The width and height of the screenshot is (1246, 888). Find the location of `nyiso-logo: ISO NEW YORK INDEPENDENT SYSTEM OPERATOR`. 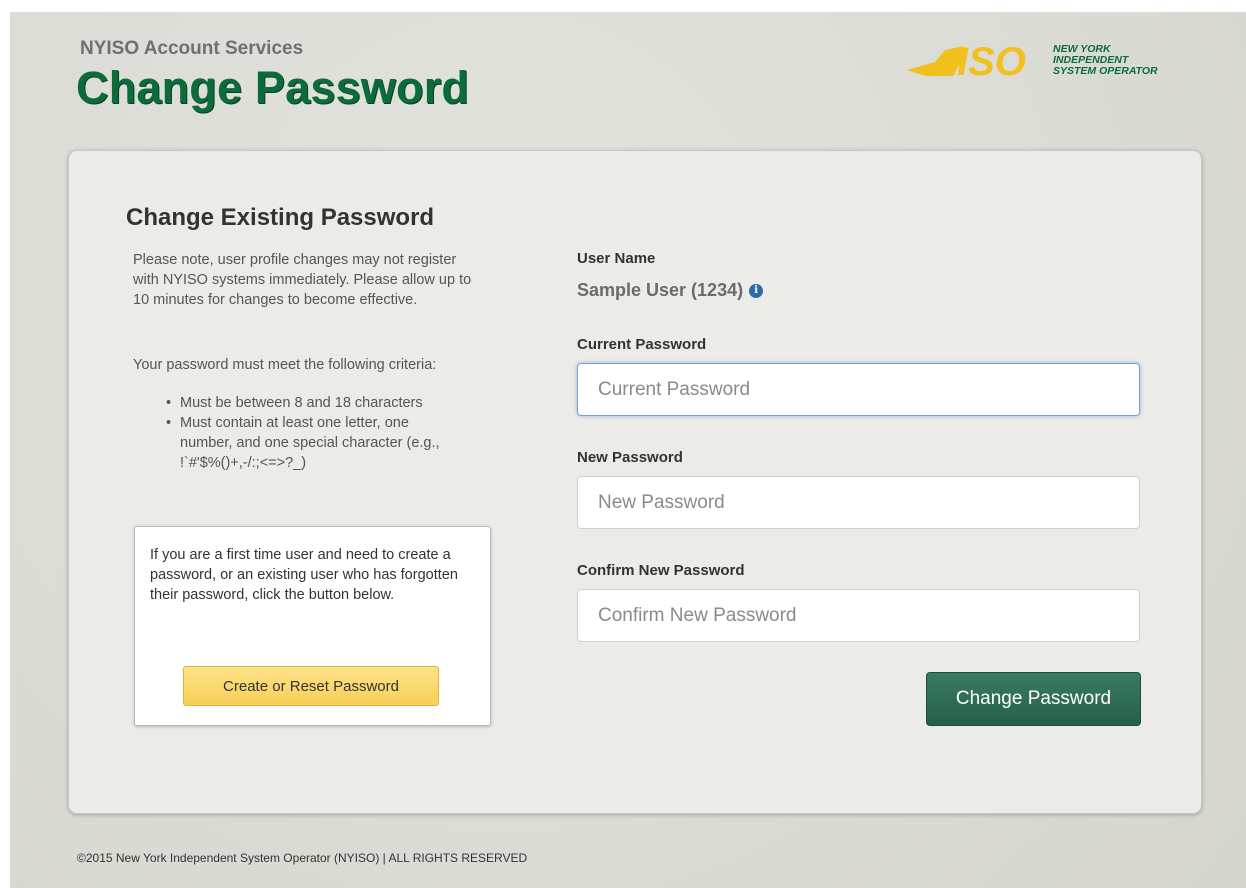

nyiso-logo: ISO NEW YORK INDEPENDENT SYSTEM OPERATOR is located at coordinates (1032, 60).